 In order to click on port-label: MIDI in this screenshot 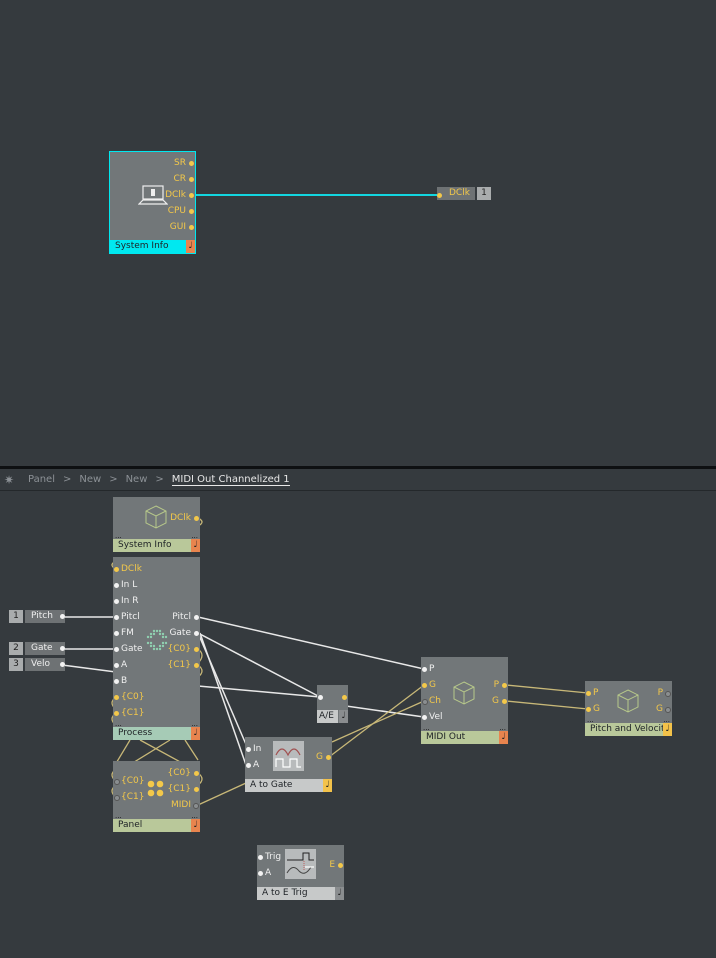, I will do `click(180, 805)`.